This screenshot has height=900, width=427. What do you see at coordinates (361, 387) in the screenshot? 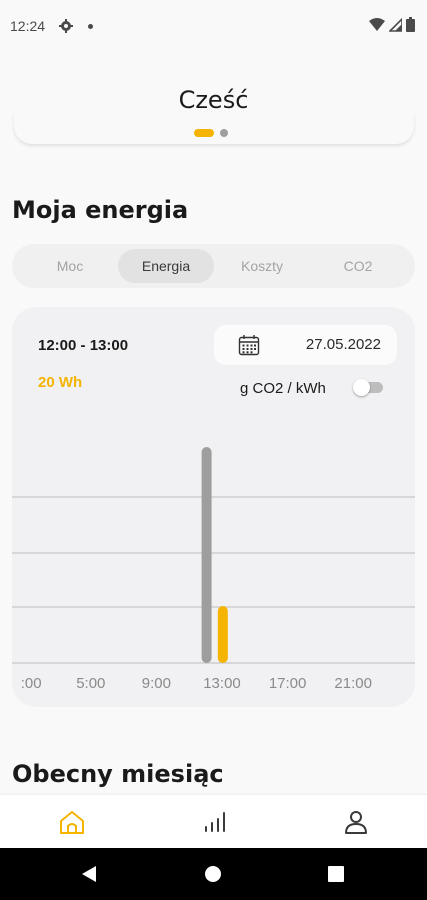
I see `toggle-knob` at bounding box center [361, 387].